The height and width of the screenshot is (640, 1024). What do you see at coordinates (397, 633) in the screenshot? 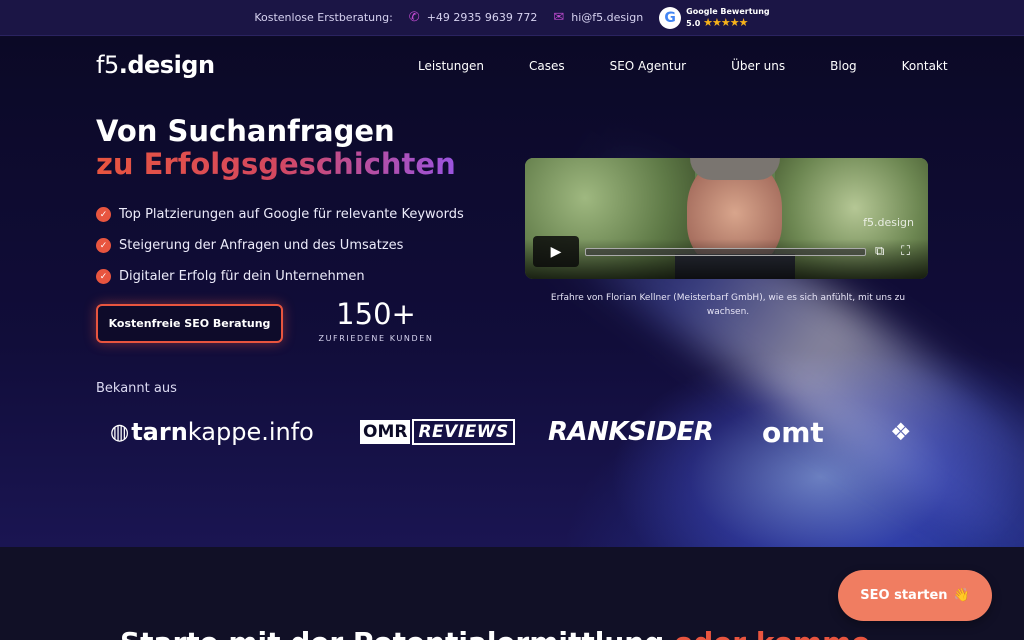
I see `section-heading-text: Starte mit der Potentialermittlung` at bounding box center [397, 633].